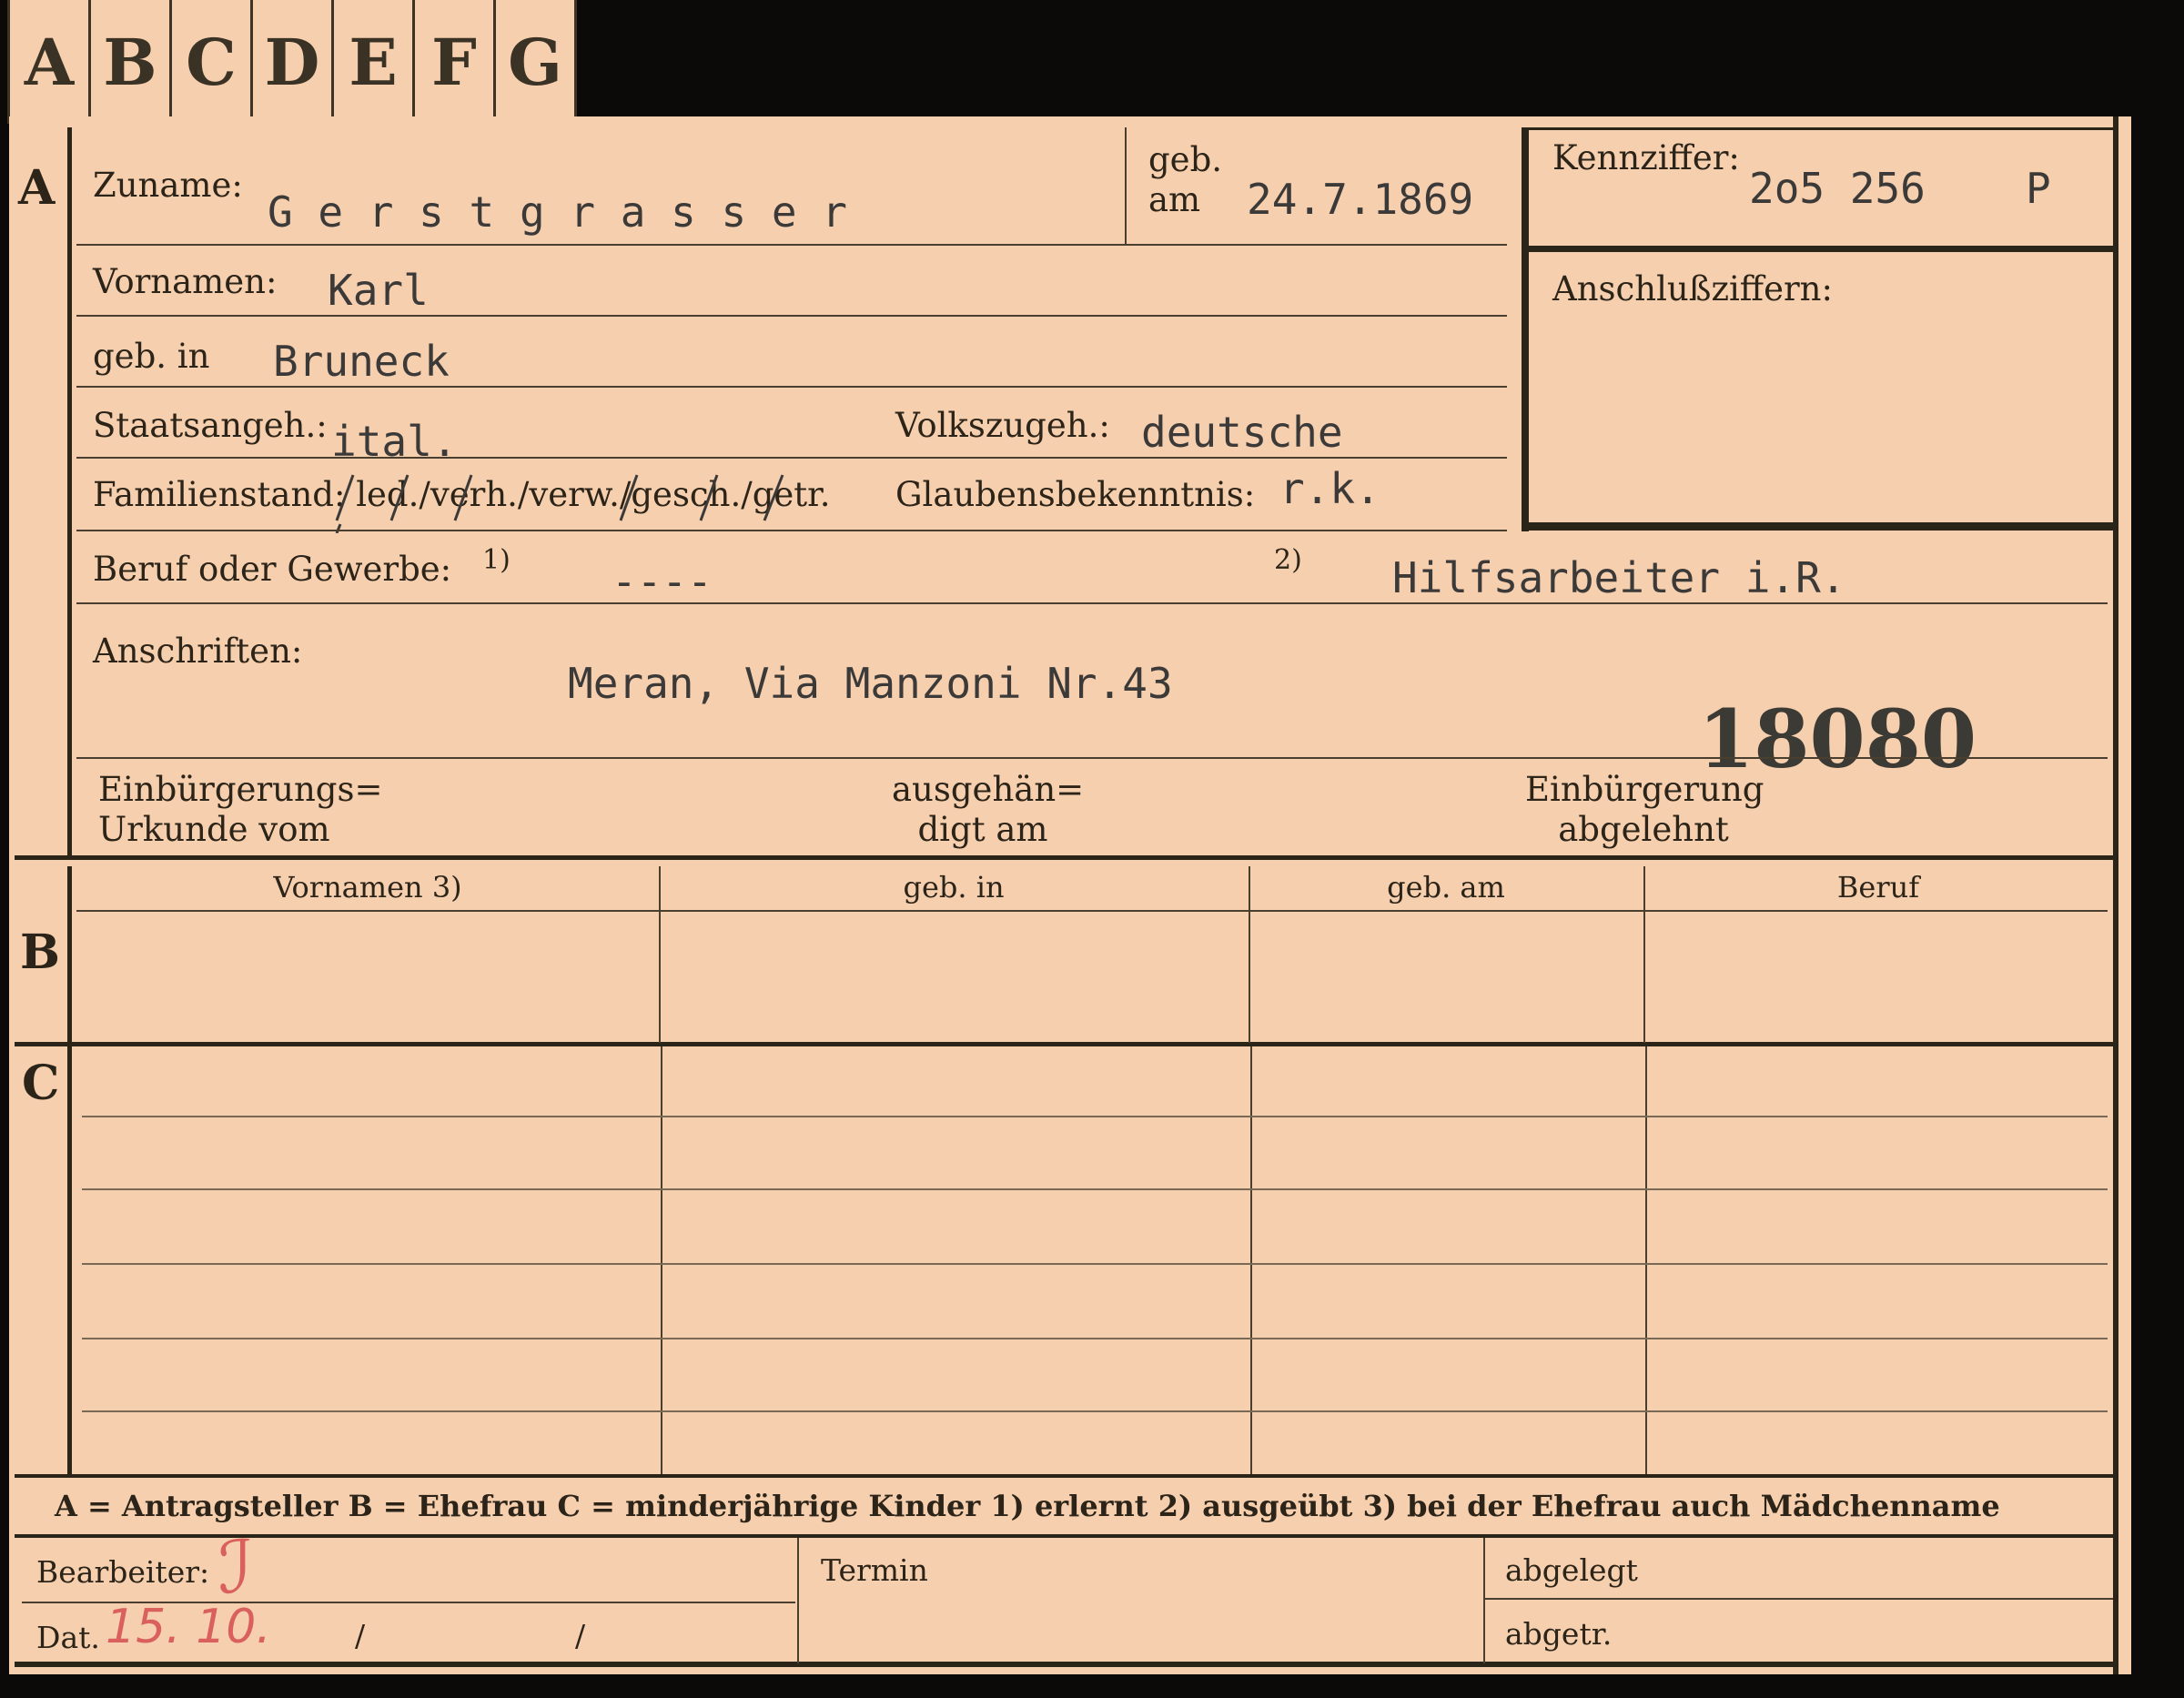  Describe the element at coordinates (792, 316) in the screenshot. I see `first-names-rule` at that location.